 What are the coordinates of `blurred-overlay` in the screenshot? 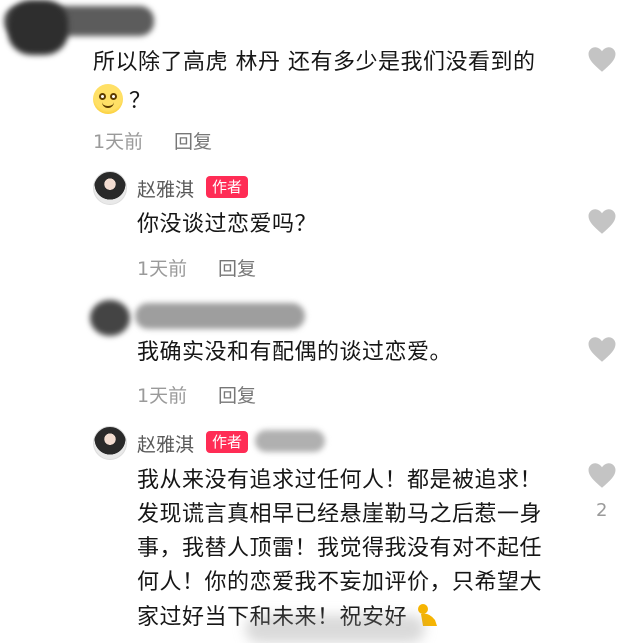 It's located at (335, 629).